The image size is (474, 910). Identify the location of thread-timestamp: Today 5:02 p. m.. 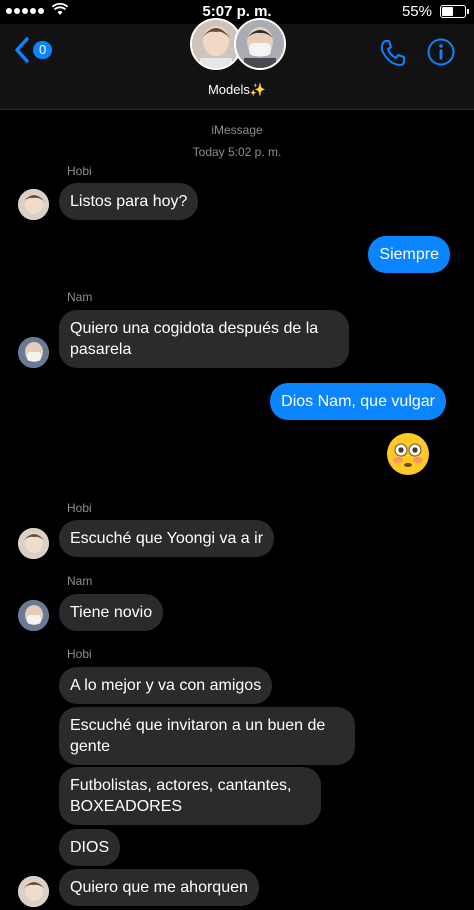
(237, 152).